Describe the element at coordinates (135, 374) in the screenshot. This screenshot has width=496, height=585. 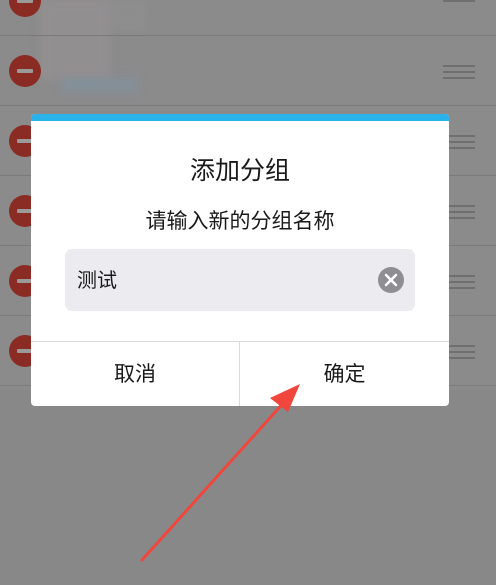
I see `cancel-button: 取消` at that location.